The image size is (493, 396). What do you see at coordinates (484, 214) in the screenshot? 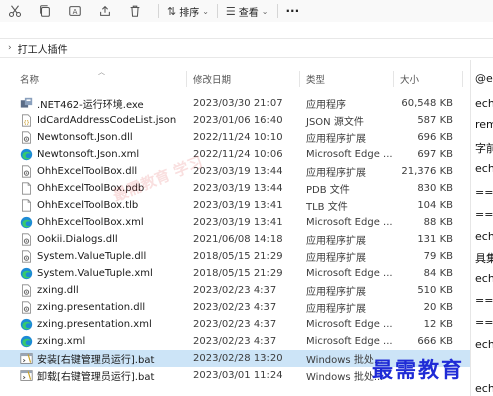
I see `preview-line: ==:` at bounding box center [484, 214].